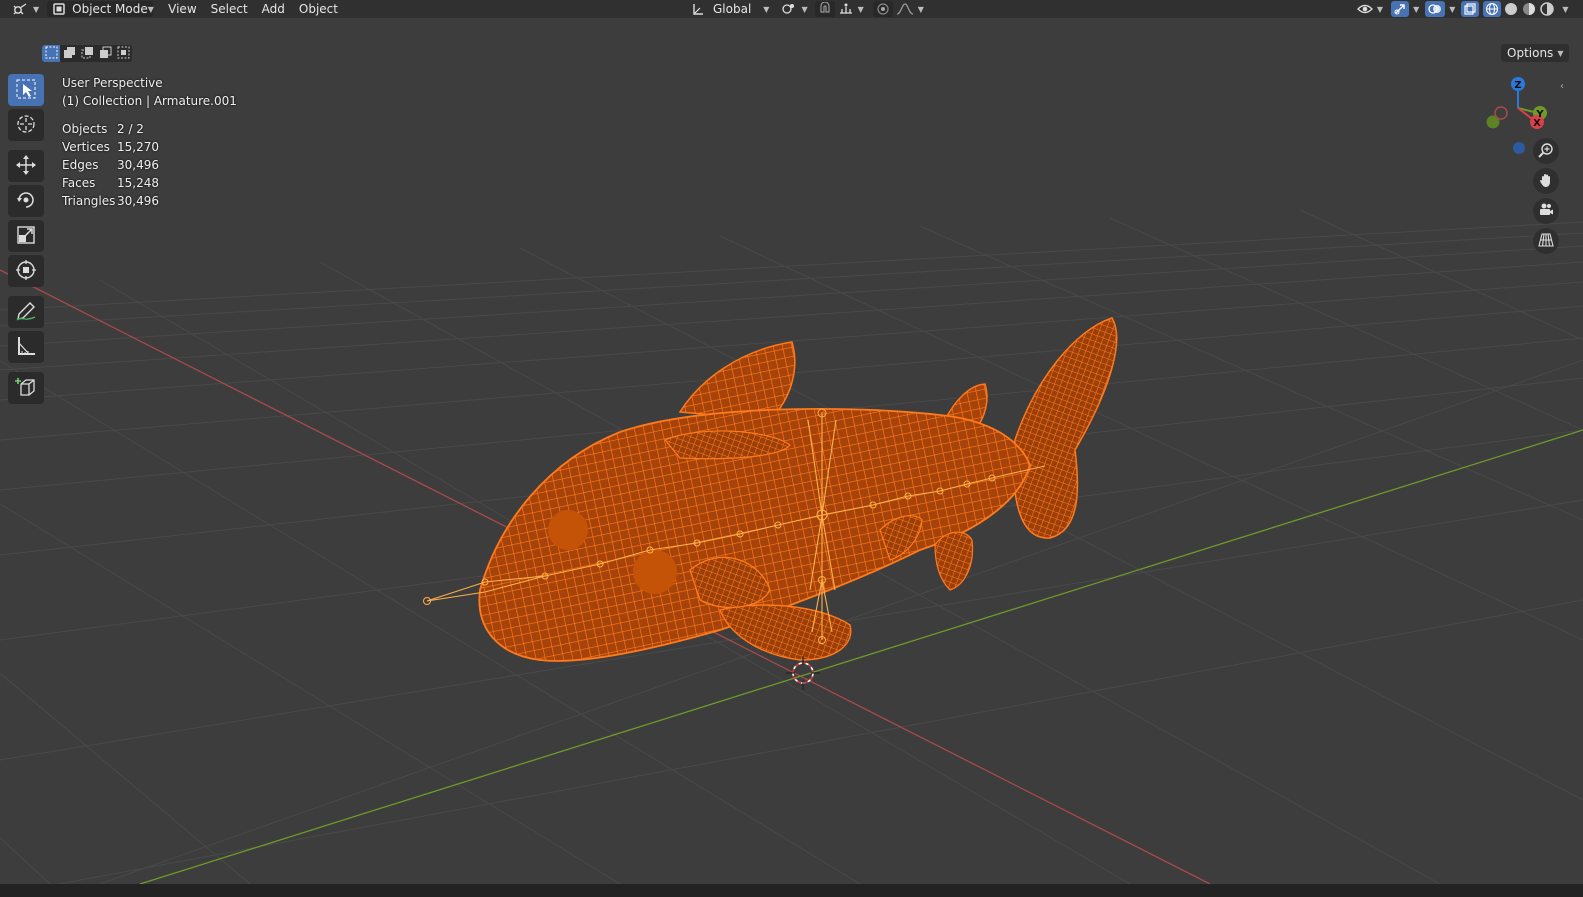  I want to click on object-mode-icon, so click(59, 9).